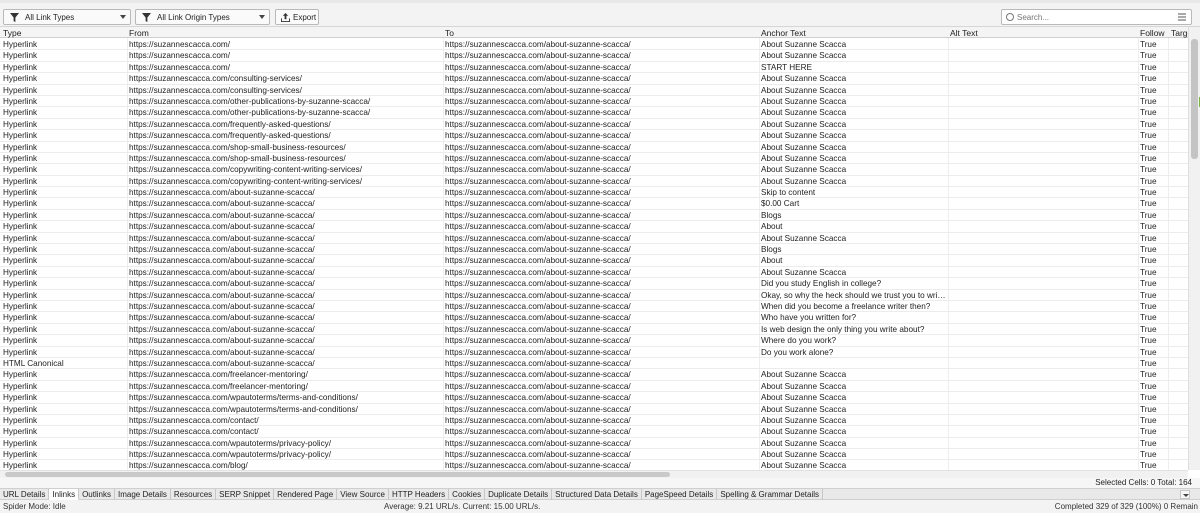 The image size is (1200, 513). I want to click on tab-spelling-grammar-details: Spelling & Grammar Details, so click(770, 494).